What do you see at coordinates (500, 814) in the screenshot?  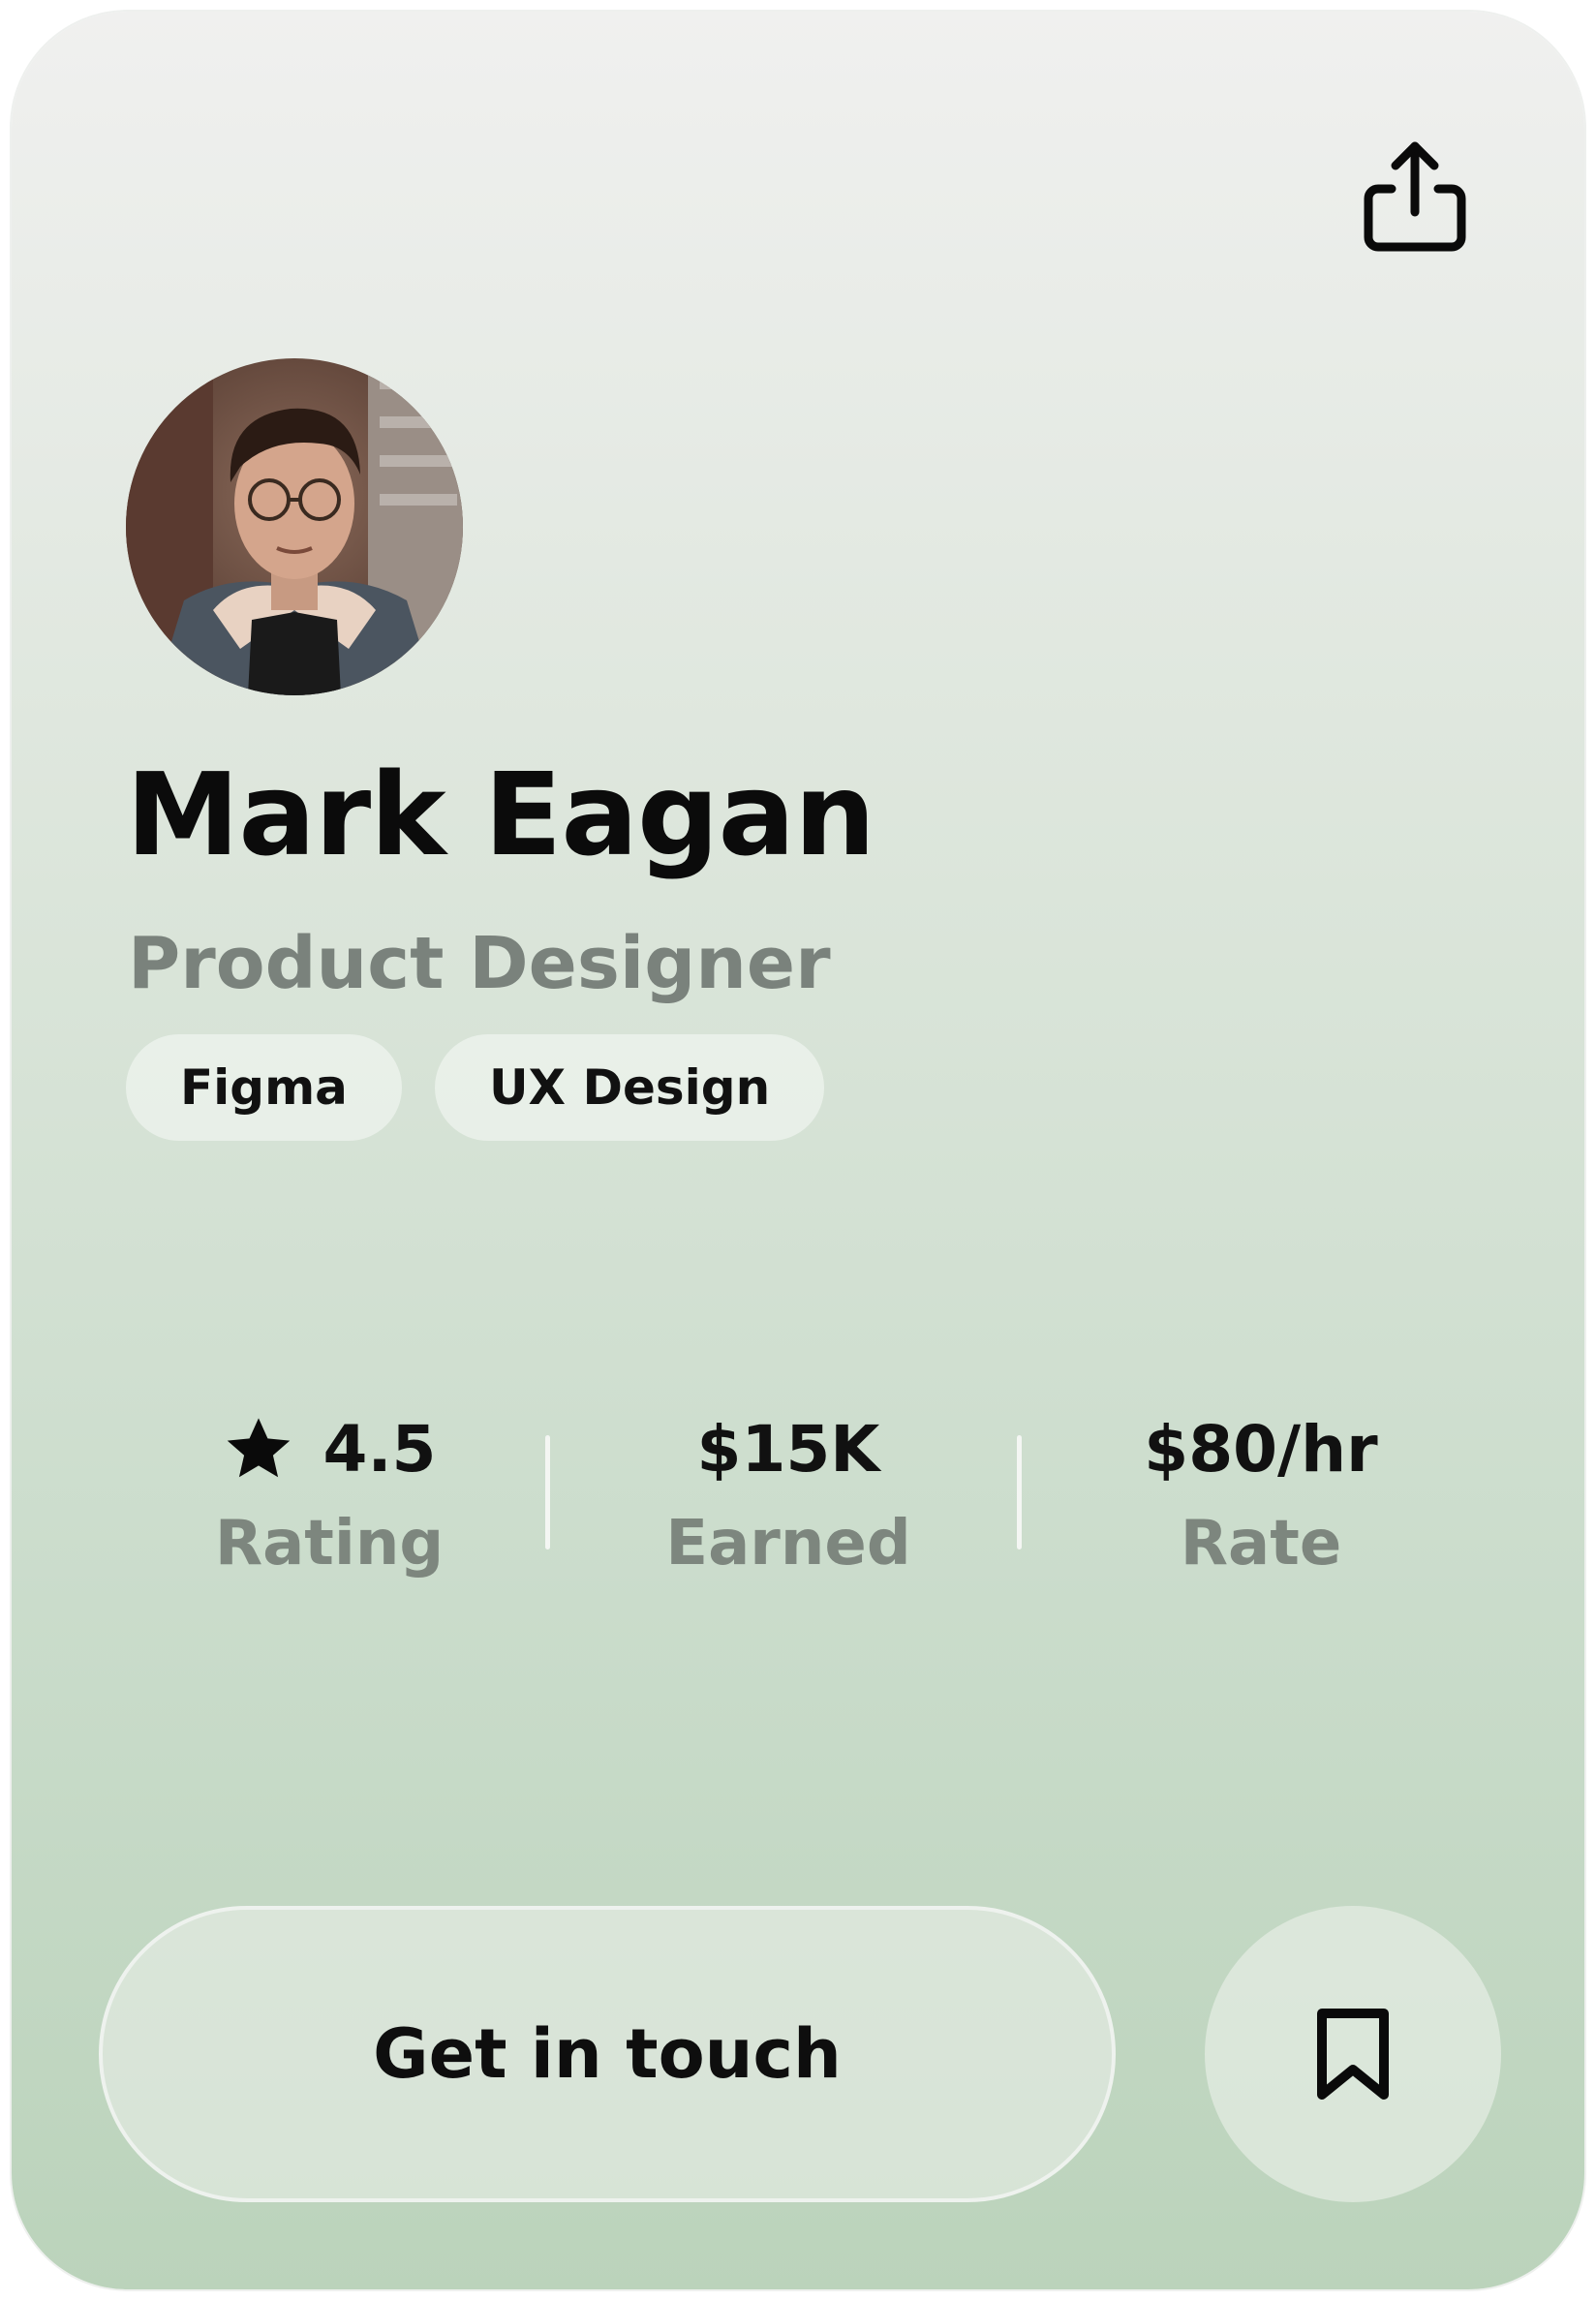 I see `profile-name: Mark Eagan` at bounding box center [500, 814].